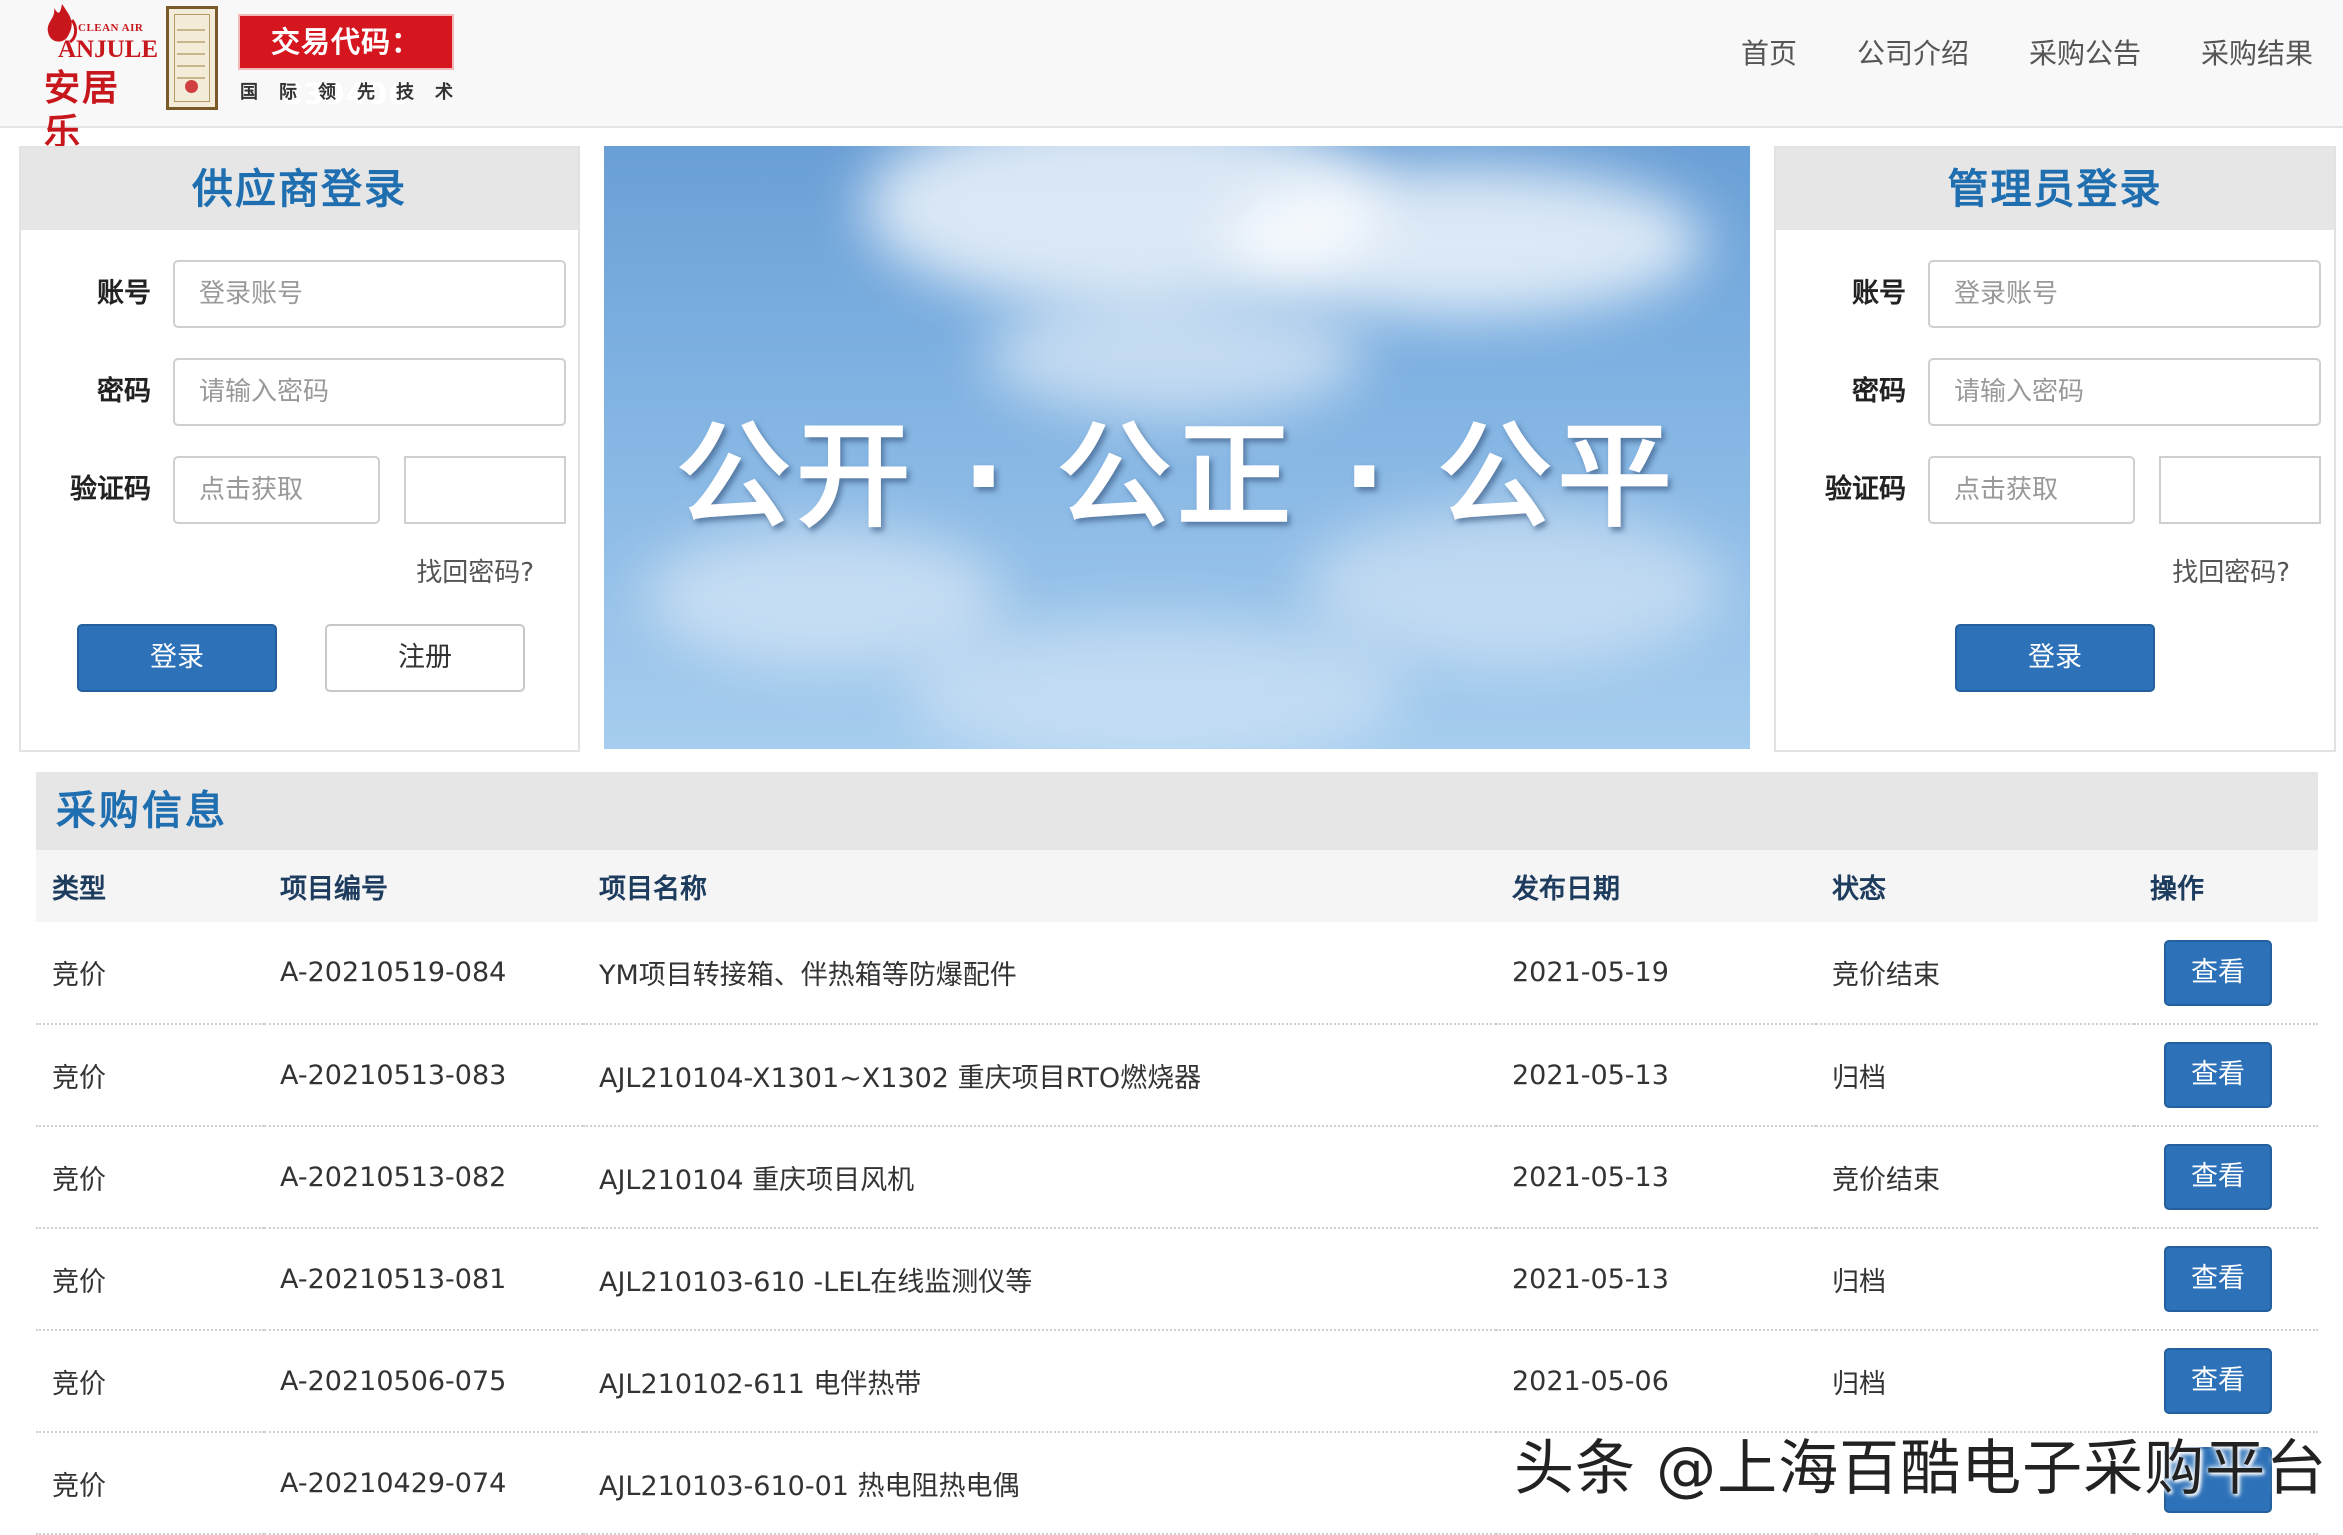 The width and height of the screenshot is (2343, 1535). What do you see at coordinates (299, 449) in the screenshot?
I see `supplier-login-panel: 供应商登录 账号 密码 验证码 找回密码? 登录 注册` at bounding box center [299, 449].